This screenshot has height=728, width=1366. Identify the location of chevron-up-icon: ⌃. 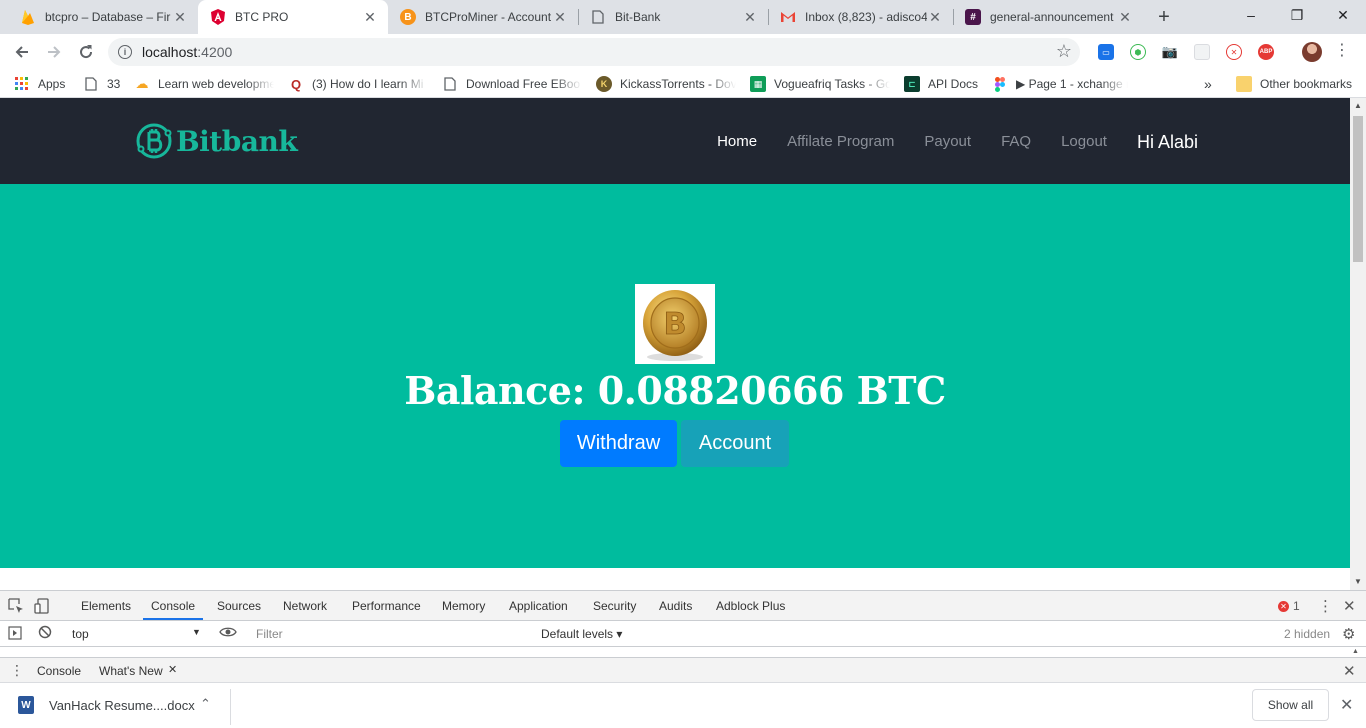
(205, 704).